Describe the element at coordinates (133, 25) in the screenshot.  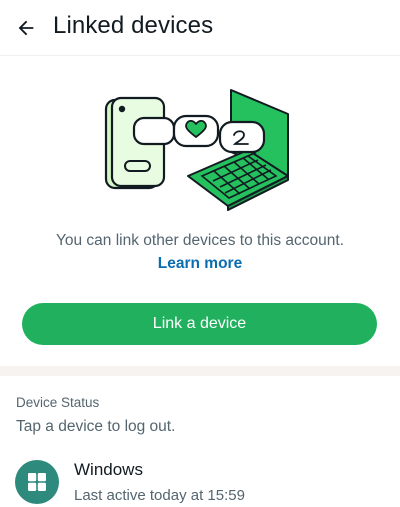
I see `page-title: Linked devices` at that location.